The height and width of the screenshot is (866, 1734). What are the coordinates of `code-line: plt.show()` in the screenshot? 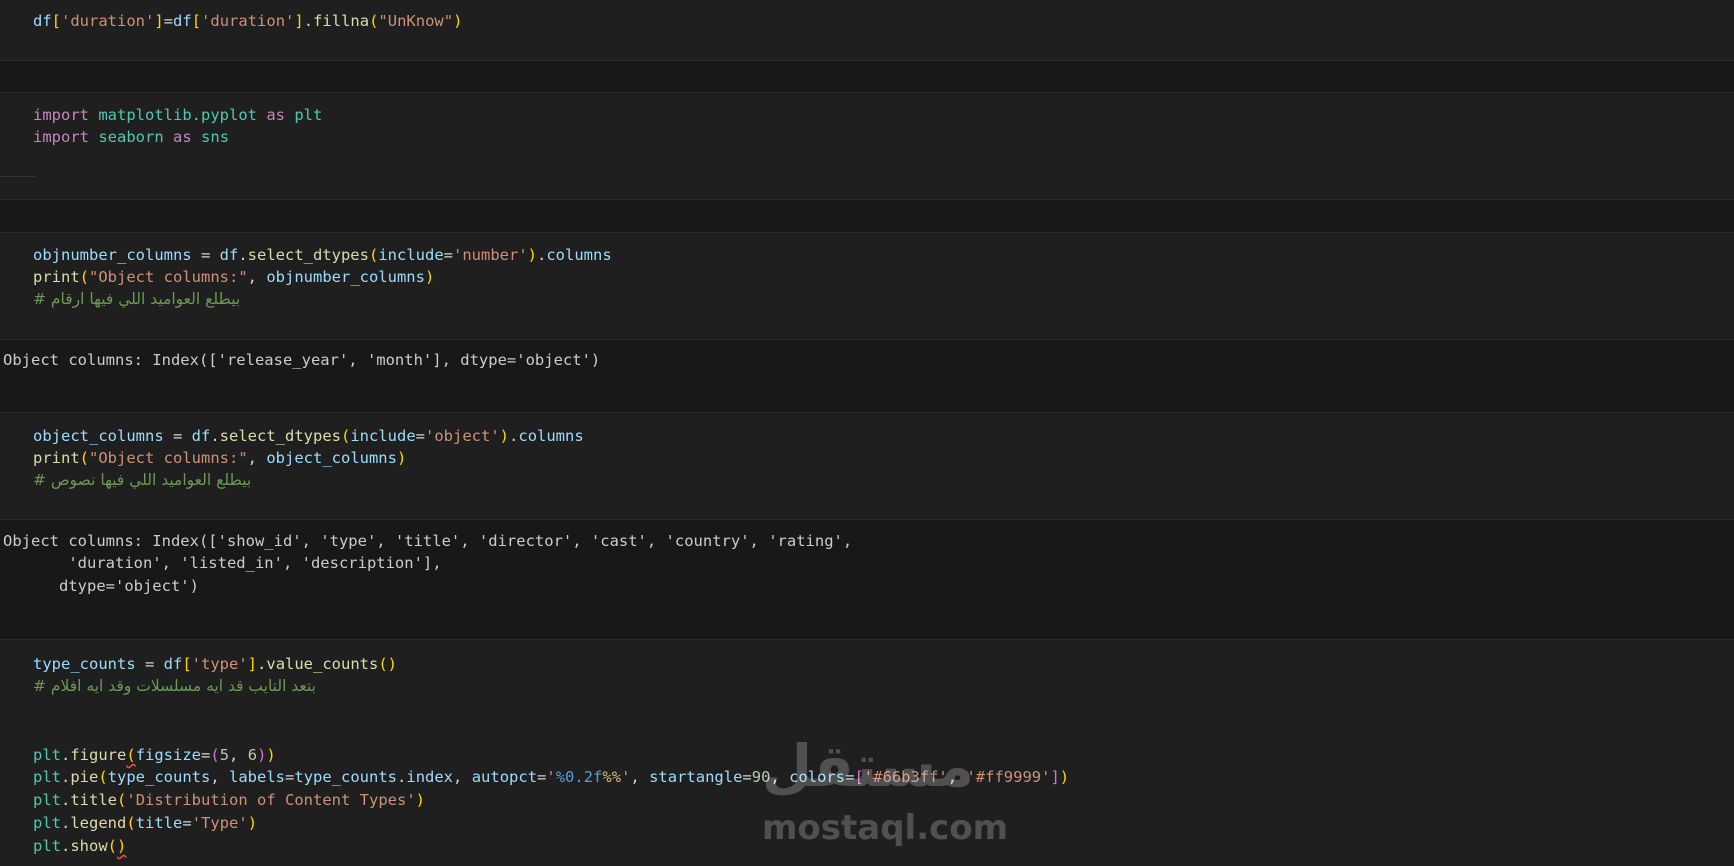 It's located at (79, 846).